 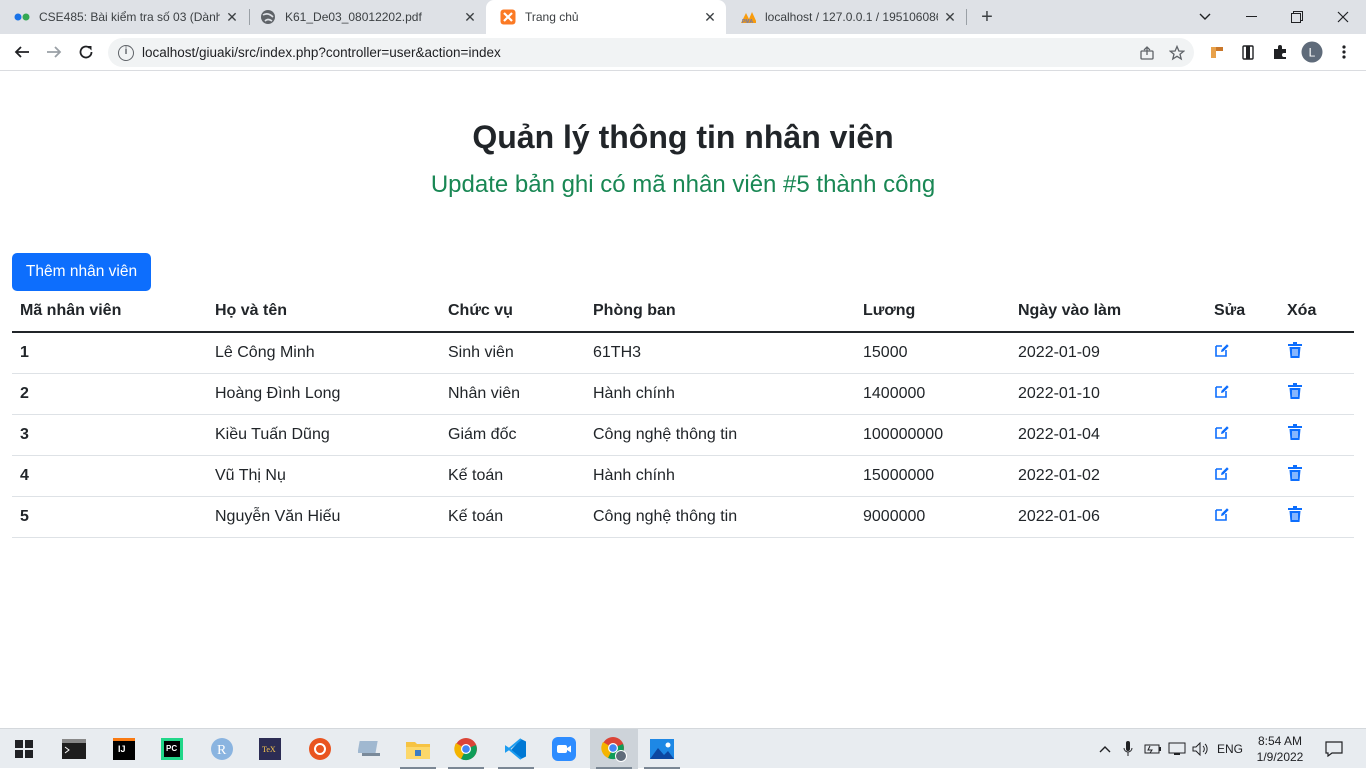 I want to click on network-icon, so click(x=1177, y=749).